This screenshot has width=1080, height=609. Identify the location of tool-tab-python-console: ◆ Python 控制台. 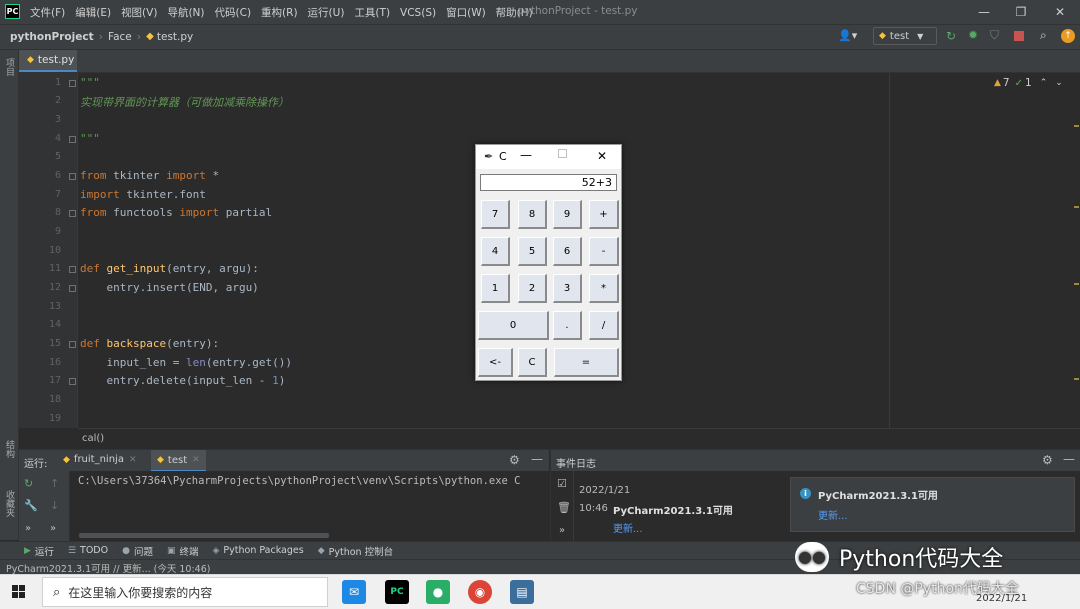
(355, 551).